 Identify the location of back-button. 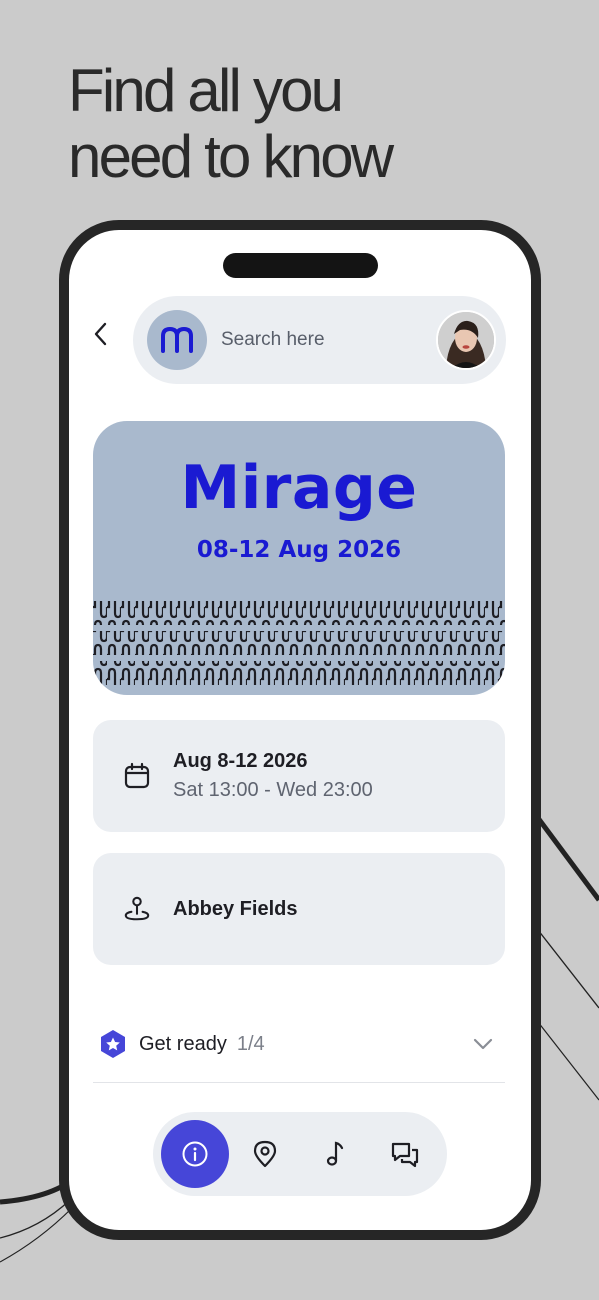
(101, 334).